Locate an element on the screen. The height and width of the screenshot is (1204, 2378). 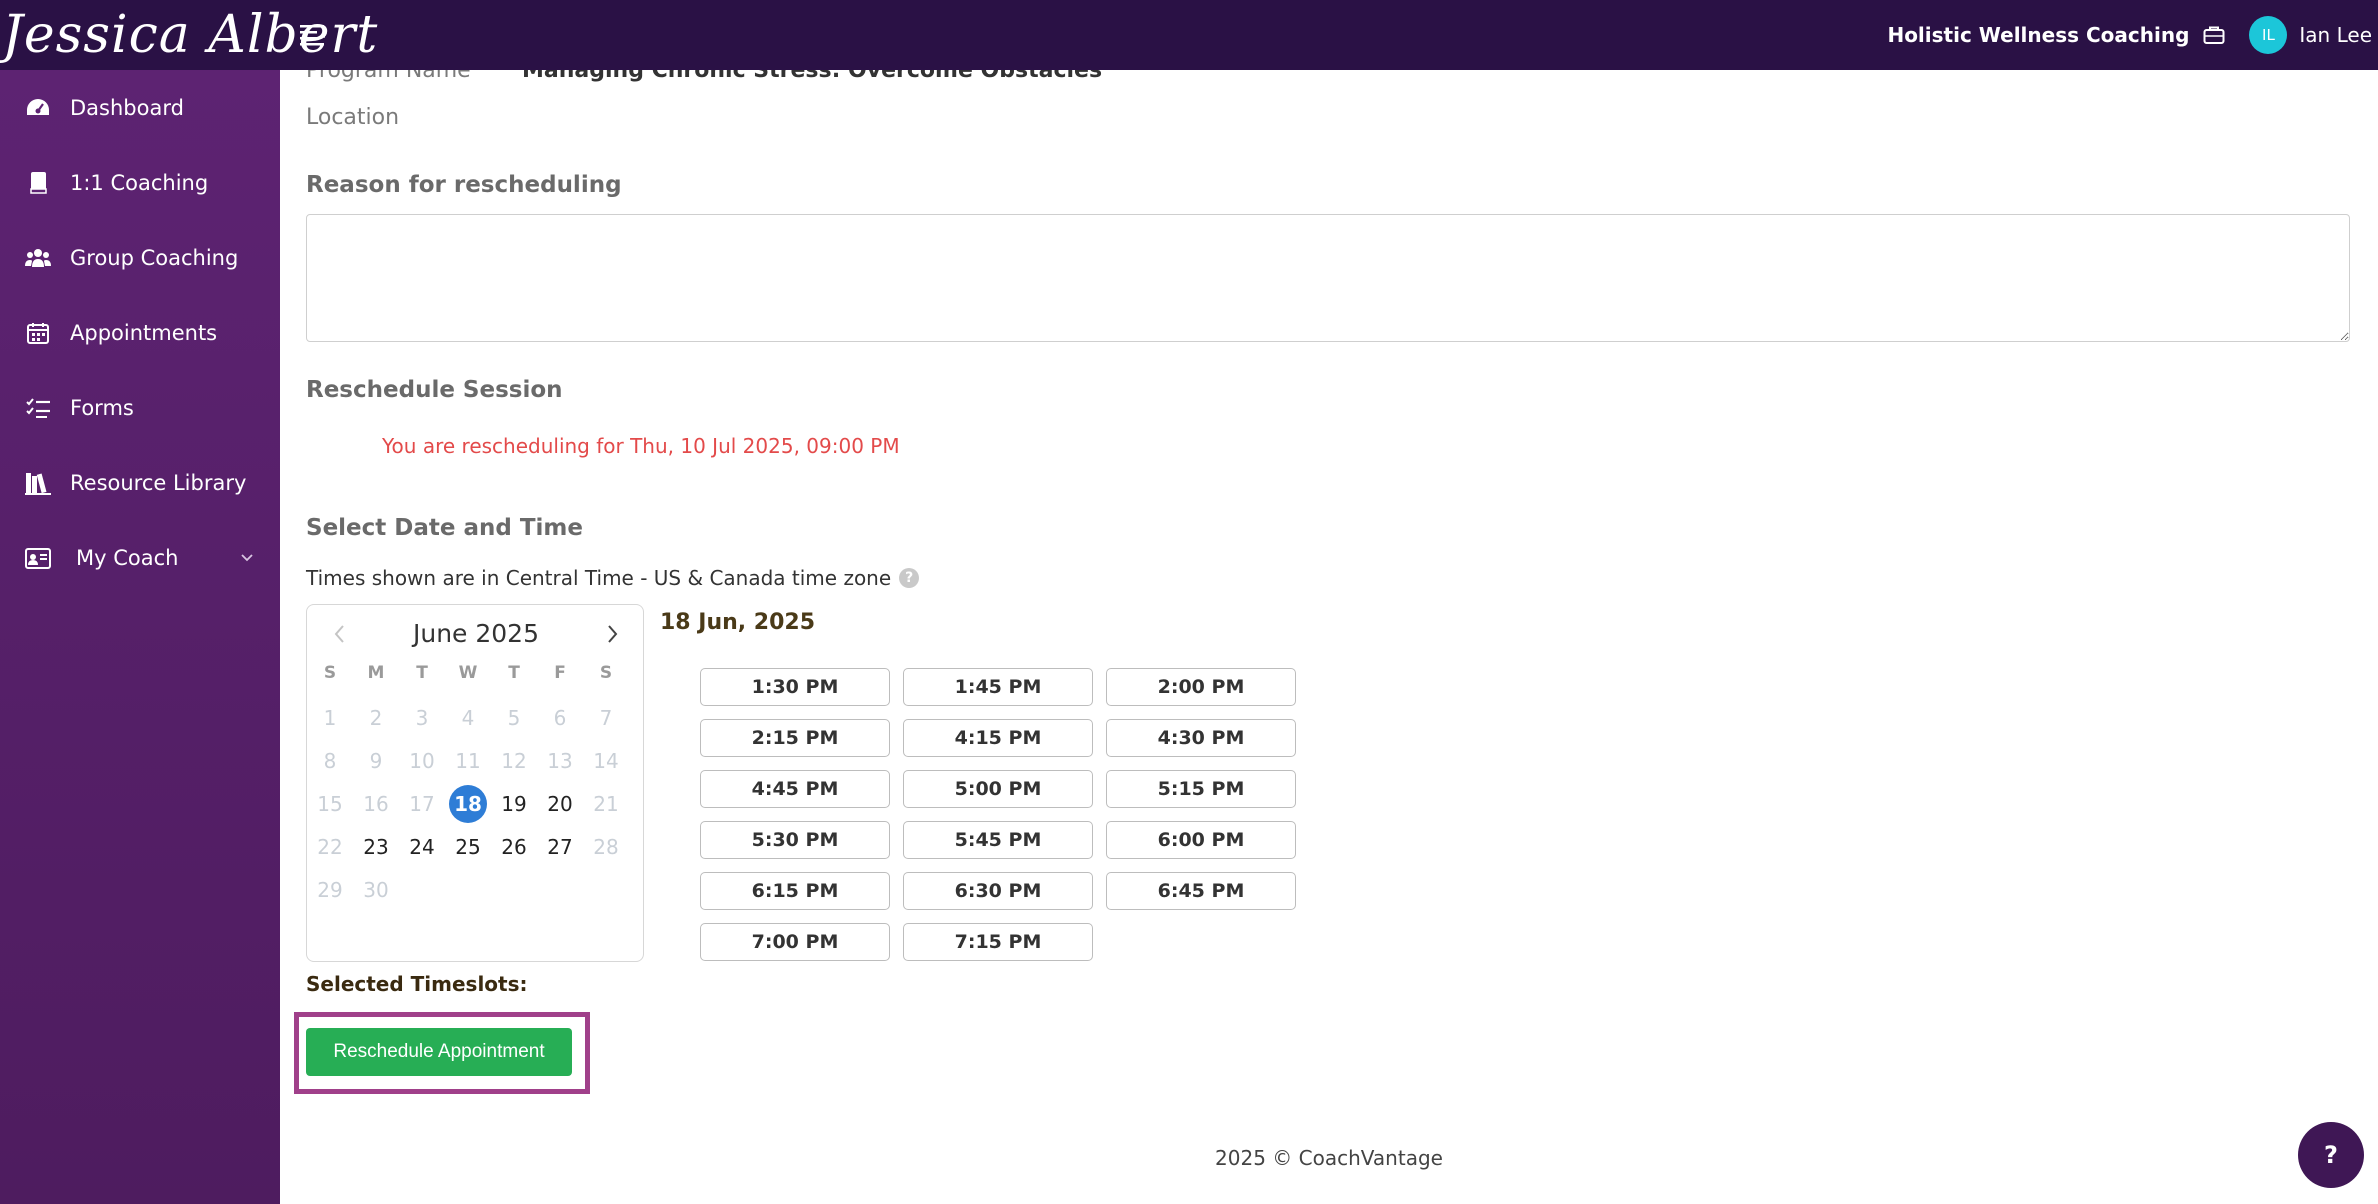
reason-textarea is located at coordinates (1328, 278).